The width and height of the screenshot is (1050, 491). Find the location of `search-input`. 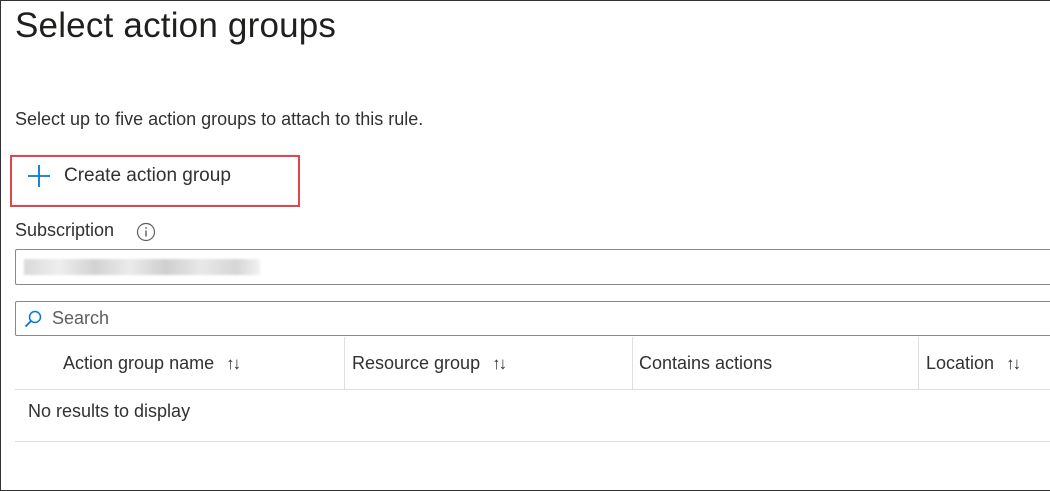

search-input is located at coordinates (252, 318).